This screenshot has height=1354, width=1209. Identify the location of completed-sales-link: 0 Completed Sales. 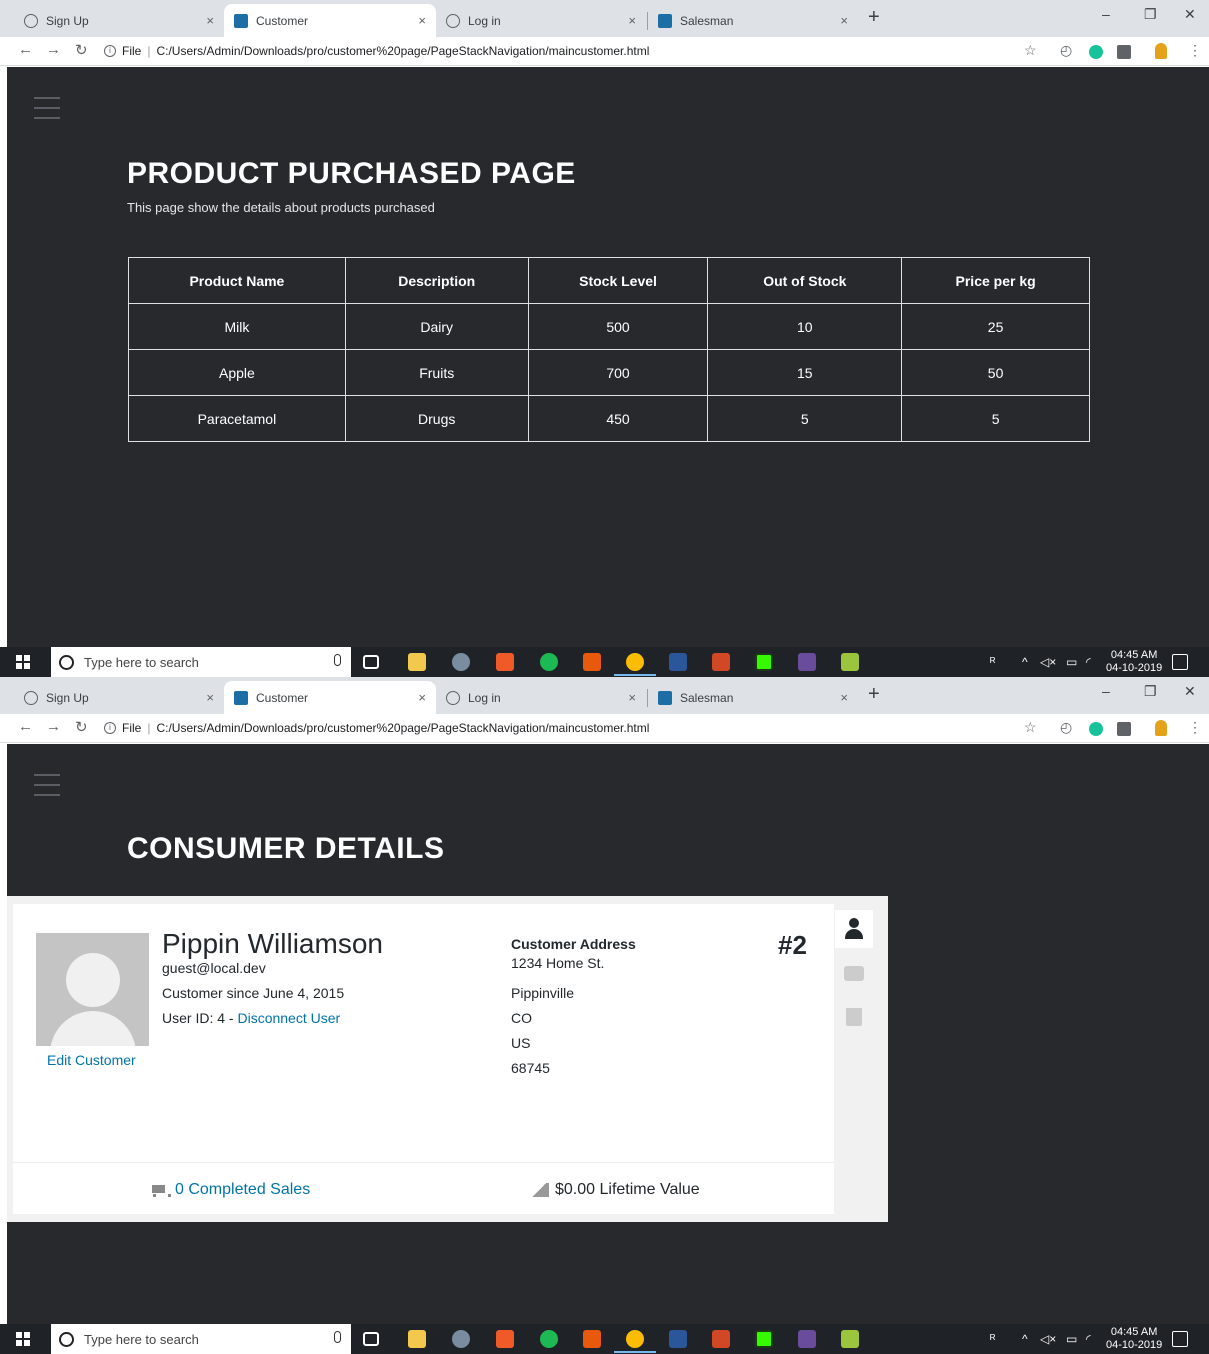
(229, 1190).